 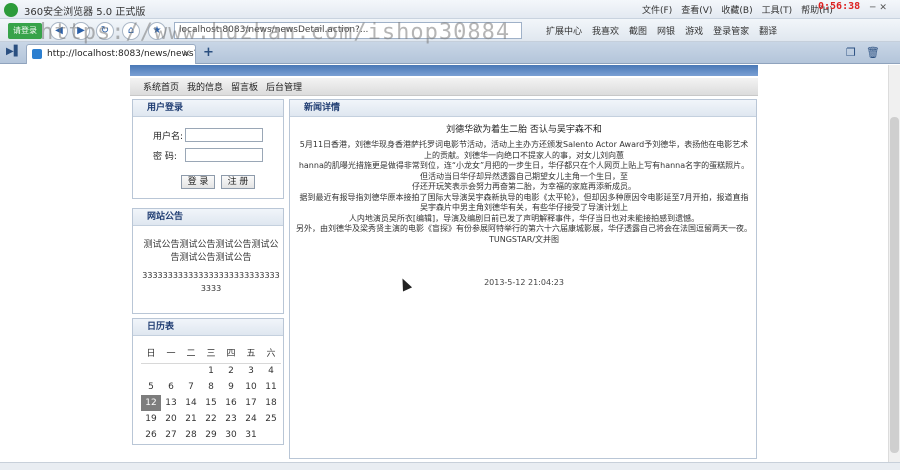 I want to click on calendar-week-row: 5 6 7 8 9 10 11, so click(x=211, y=387).